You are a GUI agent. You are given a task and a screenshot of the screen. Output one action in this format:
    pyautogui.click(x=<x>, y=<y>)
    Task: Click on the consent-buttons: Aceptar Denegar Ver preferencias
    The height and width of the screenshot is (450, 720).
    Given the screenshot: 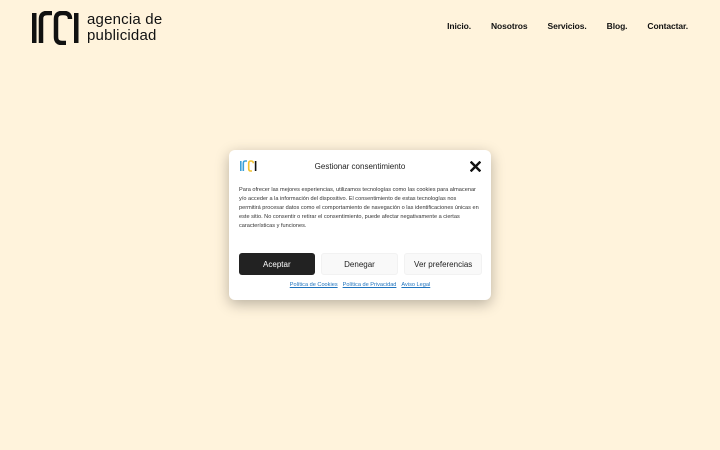 What is the action you would take?
    pyautogui.click(x=361, y=264)
    